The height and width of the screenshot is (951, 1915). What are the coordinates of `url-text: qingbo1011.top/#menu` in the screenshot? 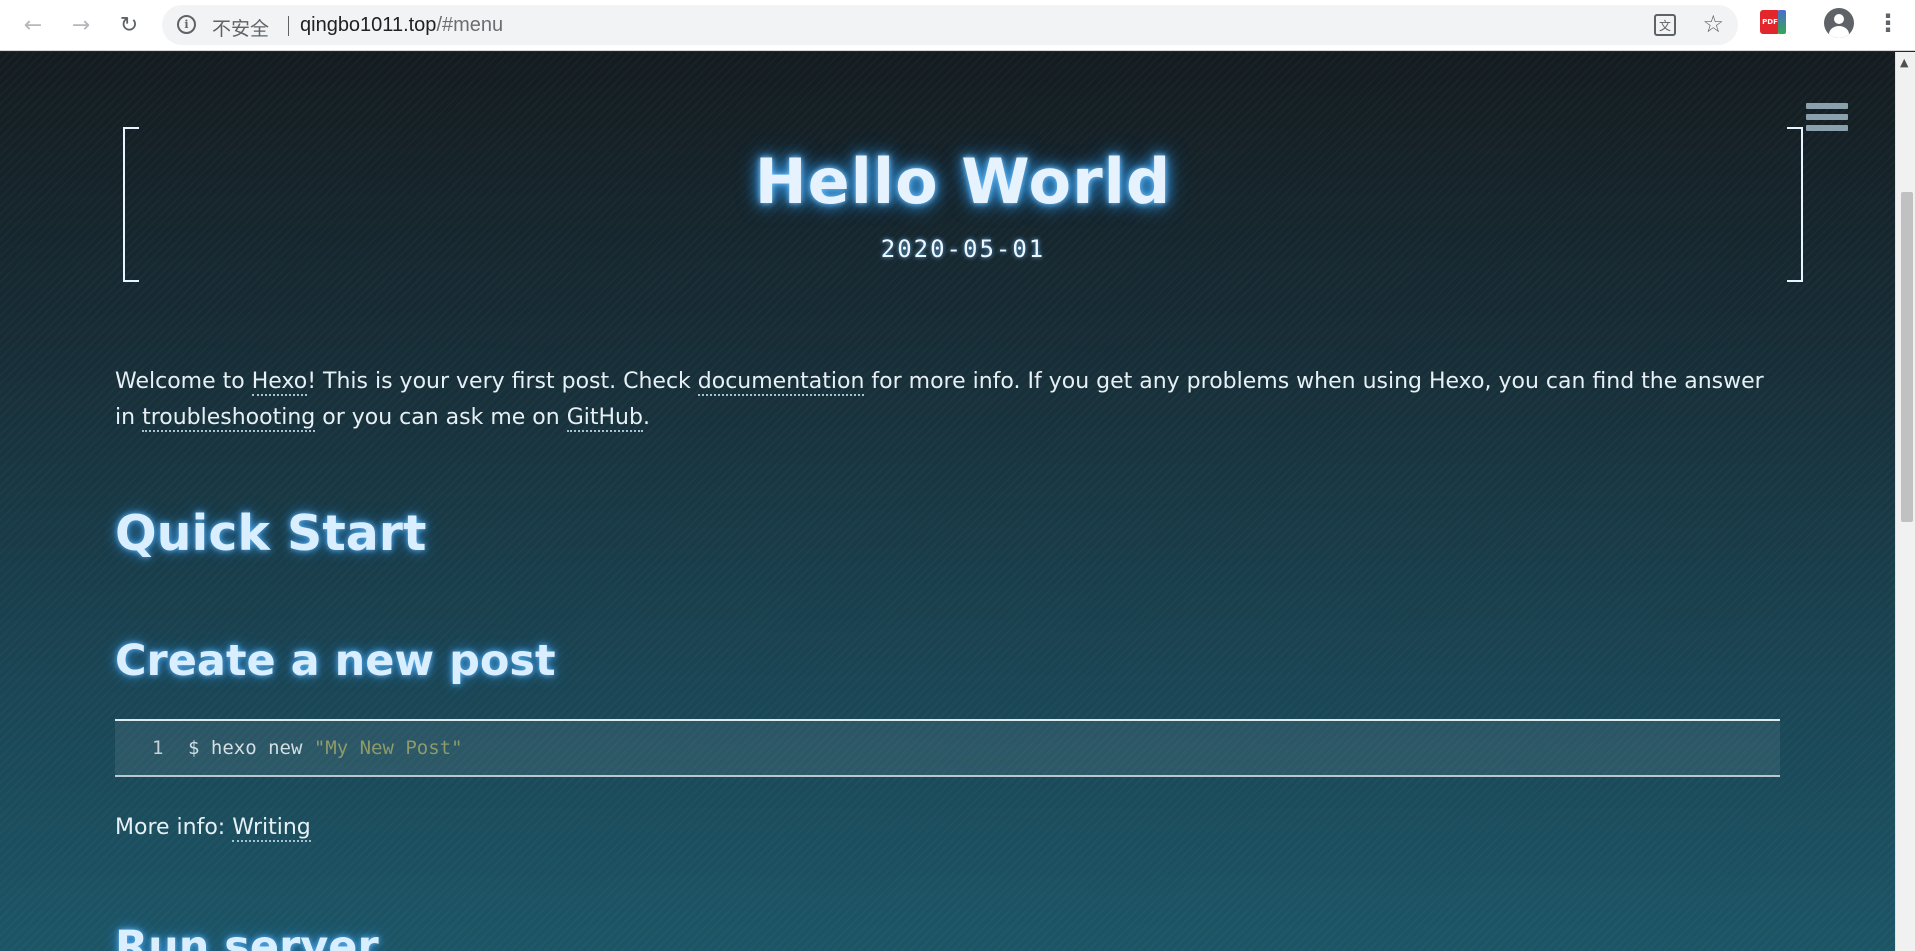 It's located at (401, 25).